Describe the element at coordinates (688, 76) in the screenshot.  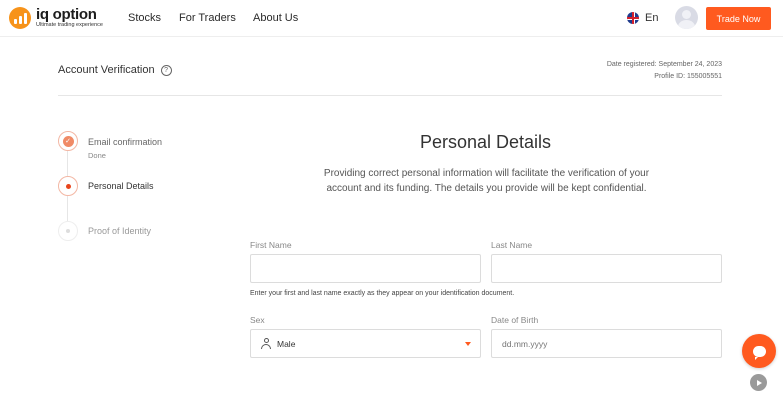
I see `profile-id: Profile ID: 155005551` at that location.